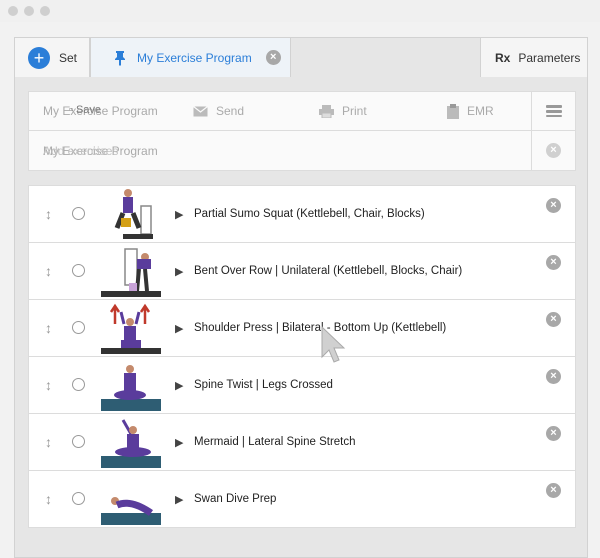  I want to click on printer-icon, so click(326, 111).